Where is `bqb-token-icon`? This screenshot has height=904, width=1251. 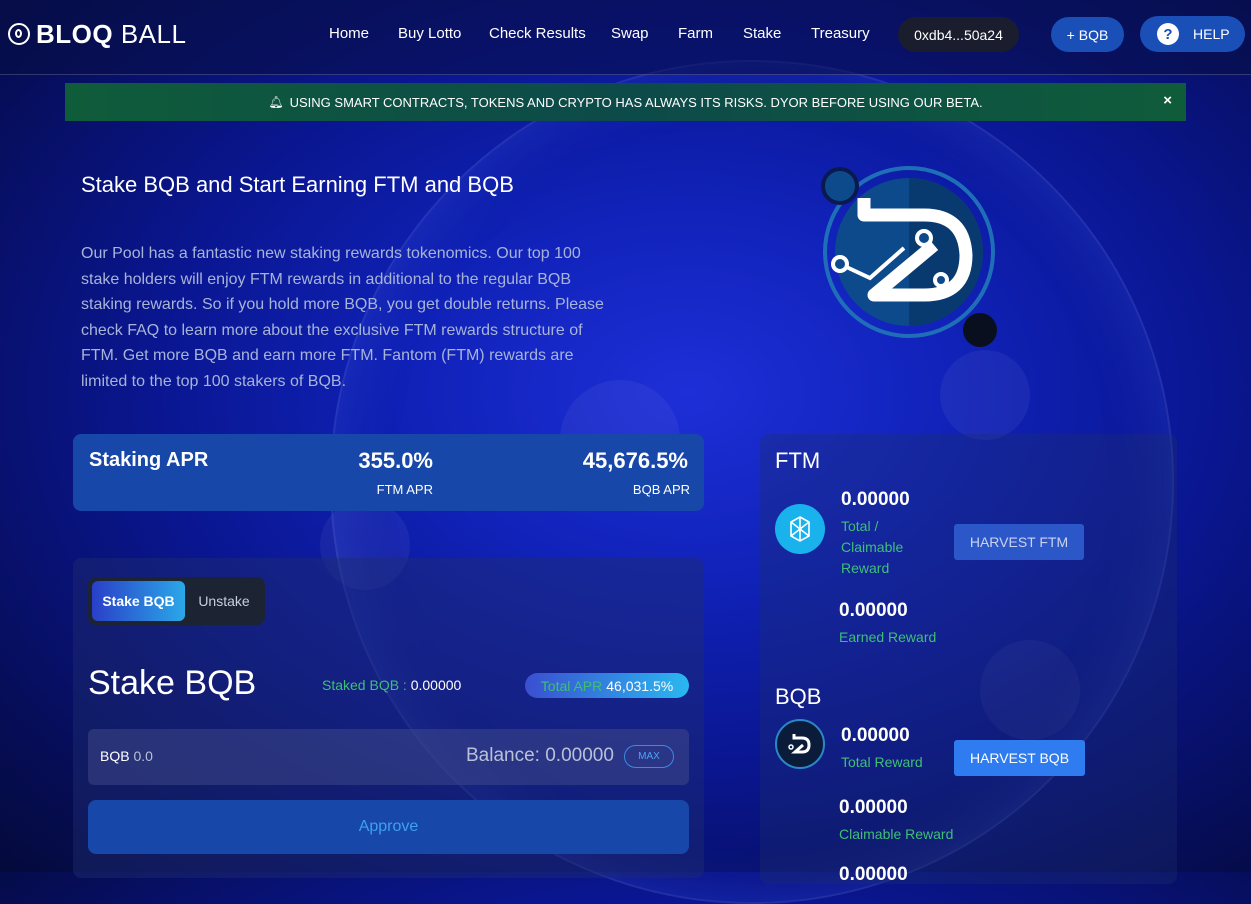 bqb-token-icon is located at coordinates (800, 744).